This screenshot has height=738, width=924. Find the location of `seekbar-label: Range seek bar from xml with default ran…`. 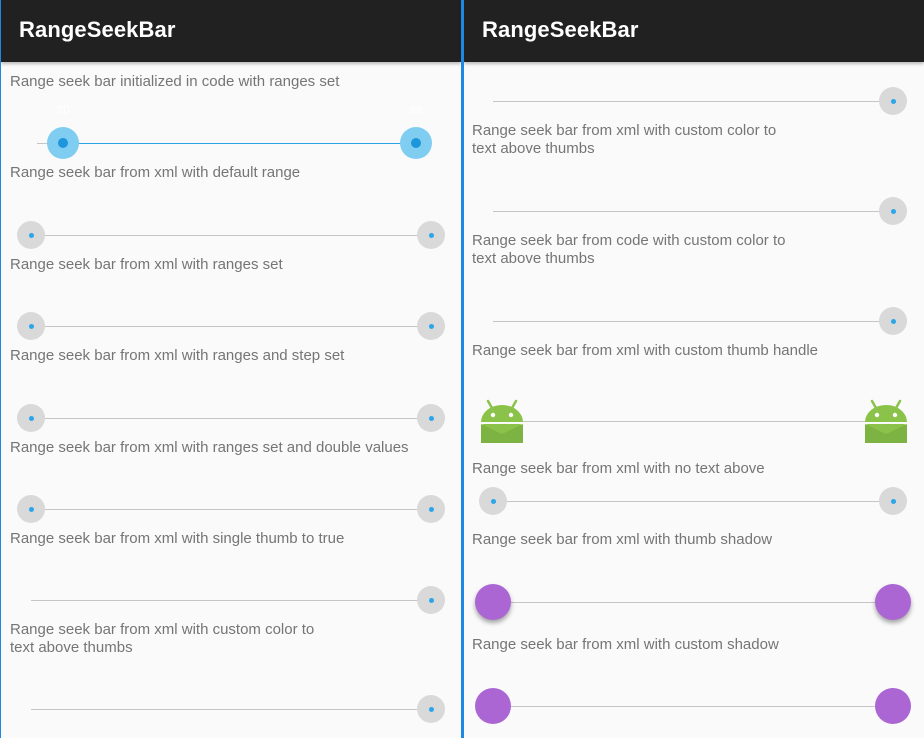

seekbar-label: Range seek bar from xml with default ran… is located at coordinates (155, 172).